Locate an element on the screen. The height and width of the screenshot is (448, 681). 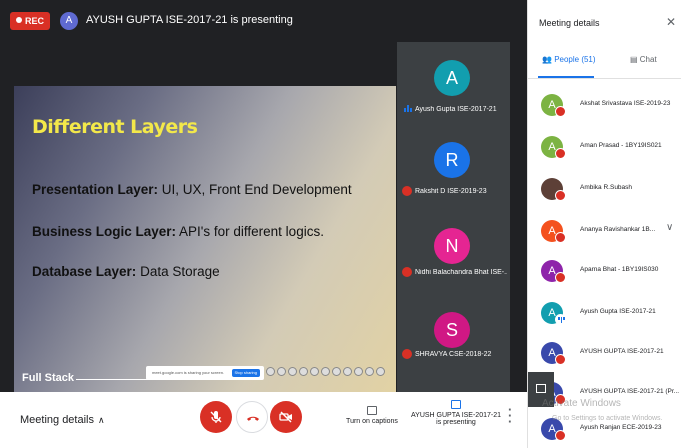
presenting-label-line2: is presenting is located at coordinates (456, 422).